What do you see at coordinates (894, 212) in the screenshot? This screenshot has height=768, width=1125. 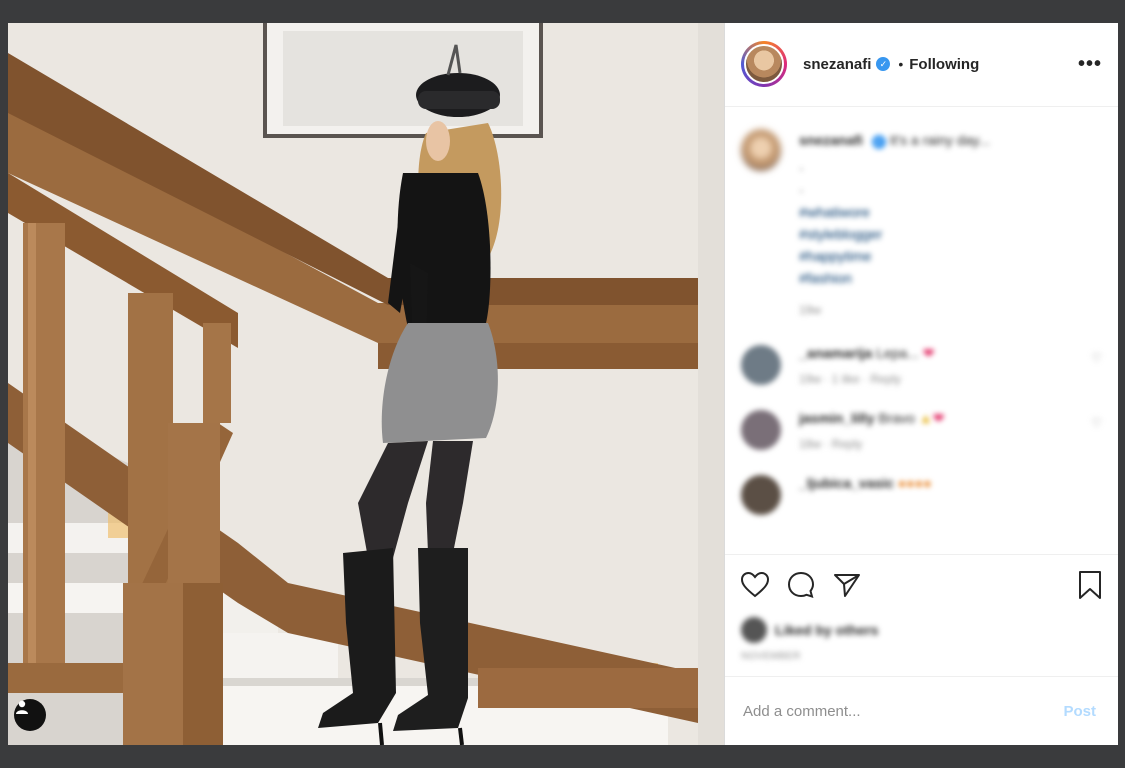 I see `hashtag: #whatiwore` at bounding box center [894, 212].